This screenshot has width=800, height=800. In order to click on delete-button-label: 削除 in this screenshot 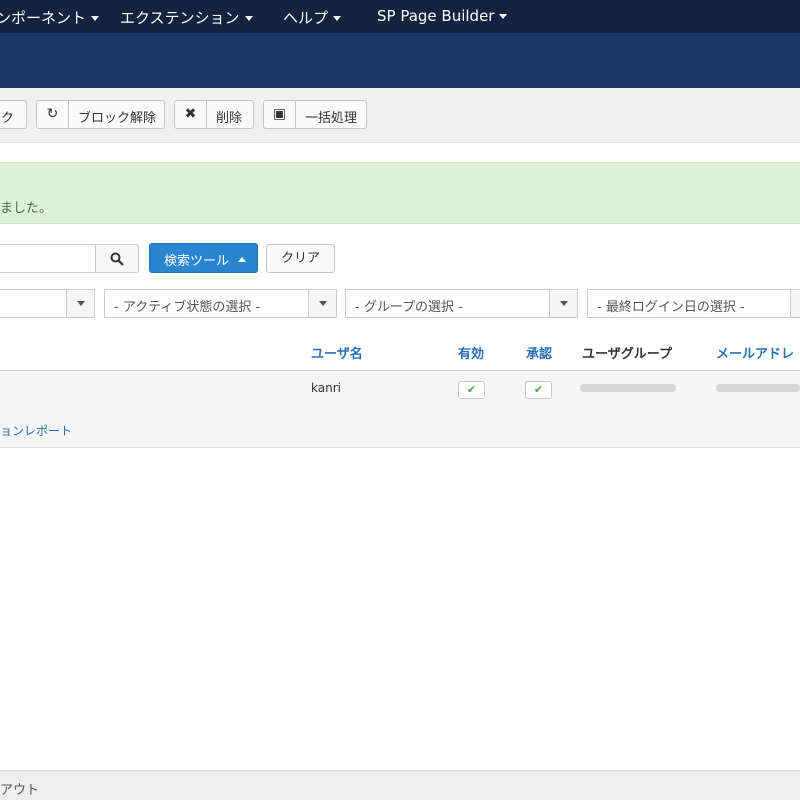, I will do `click(229, 118)`.